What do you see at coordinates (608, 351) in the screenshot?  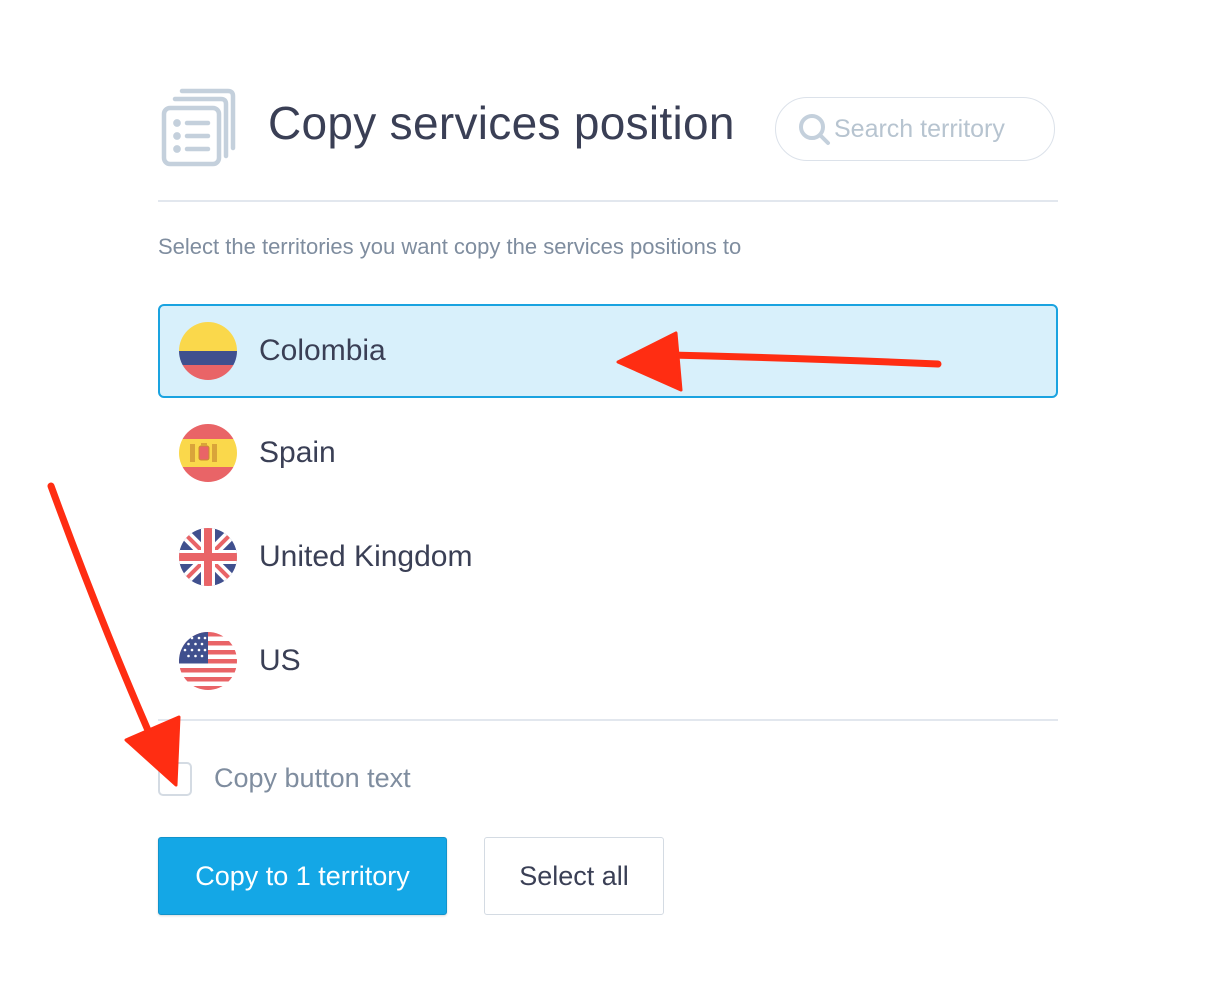 I see `territory-item-colombia: Colombia` at bounding box center [608, 351].